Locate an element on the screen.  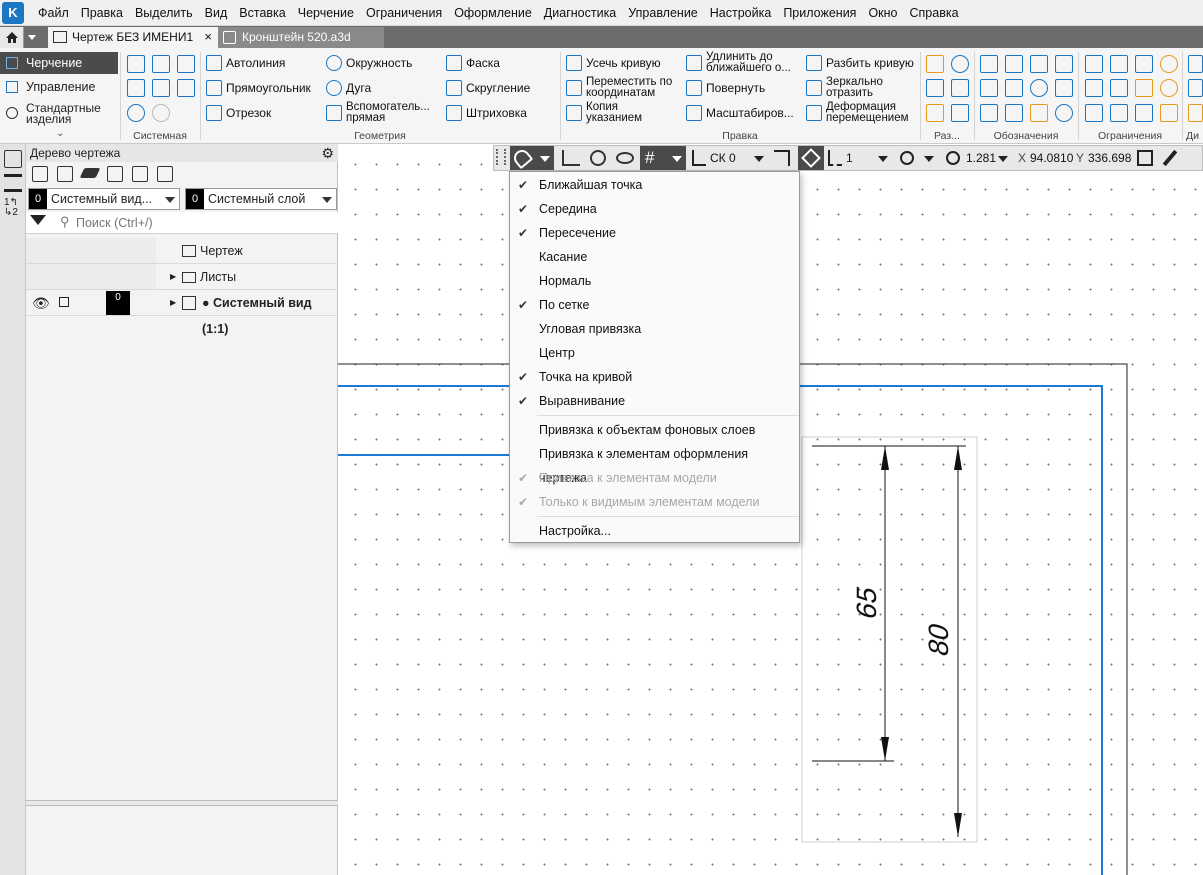
aux-line-button: Вспомогатель... прямая is located at coordinates (380, 112).